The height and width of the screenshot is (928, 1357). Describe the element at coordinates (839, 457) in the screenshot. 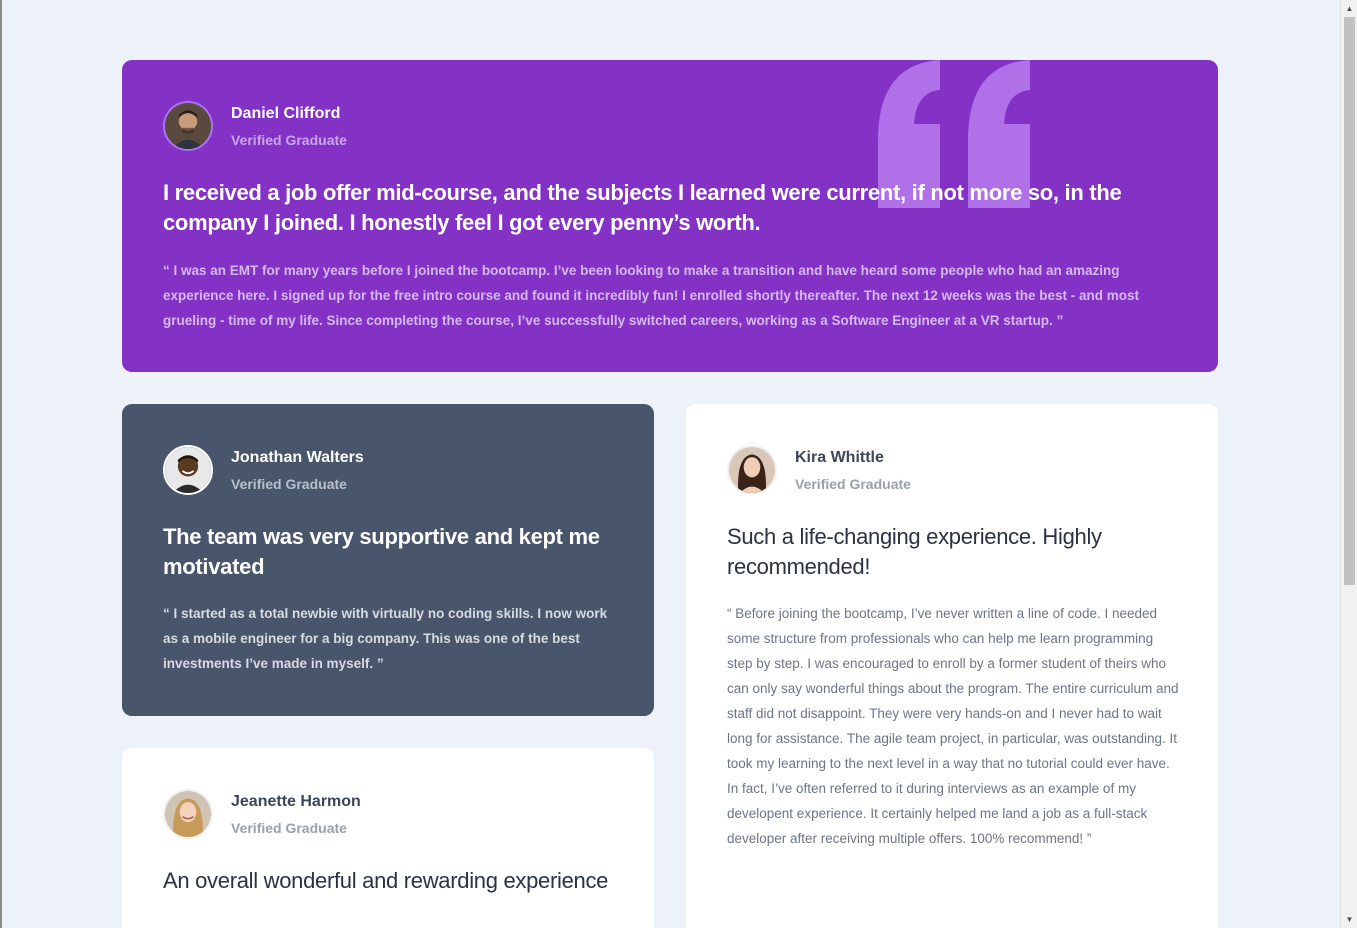

I see `author-name: Kira Whittle` at that location.